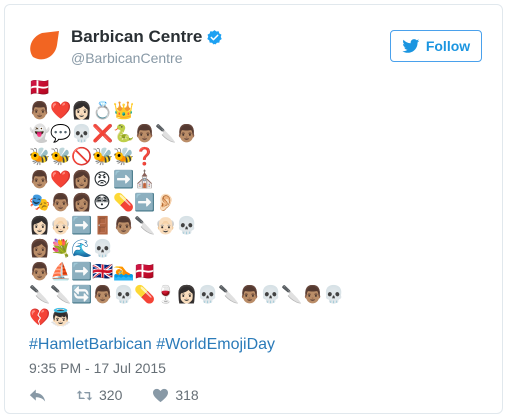 Image resolution: width=507 pixels, height=418 pixels. I want to click on like-button: 318, so click(175, 395).